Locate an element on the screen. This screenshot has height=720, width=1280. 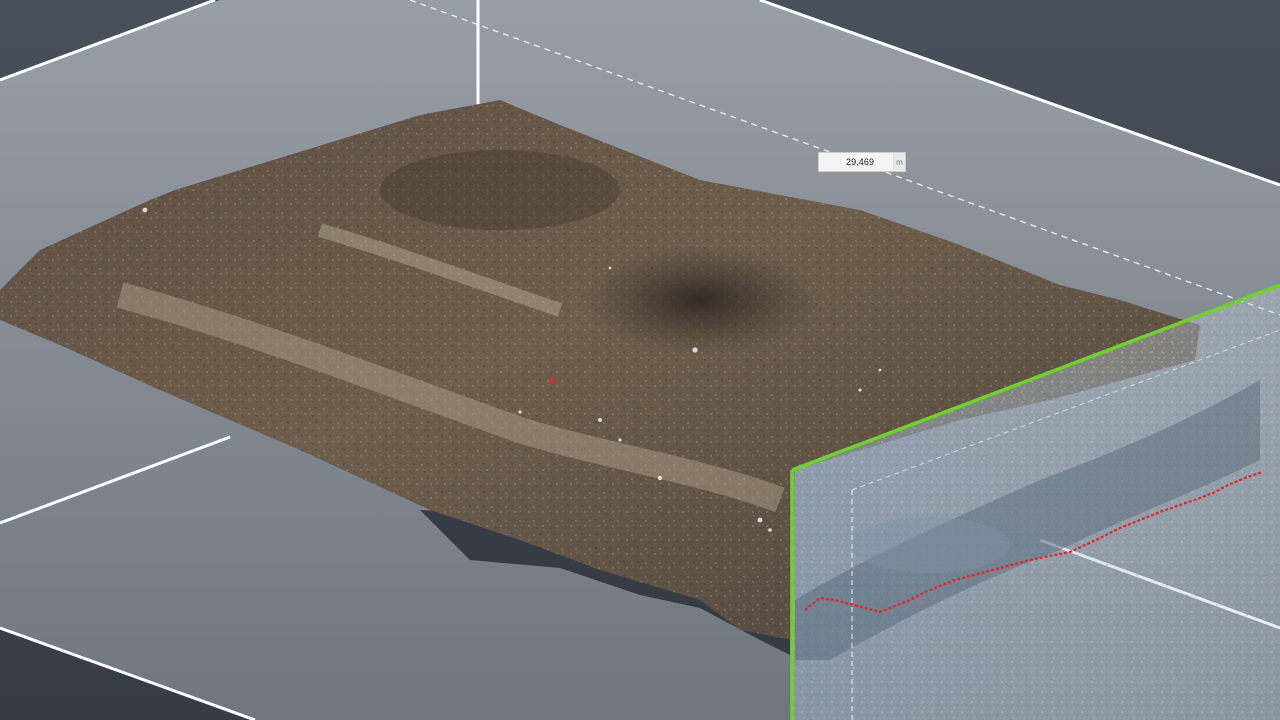
measurement-value: 29,469 is located at coordinates (860, 162).